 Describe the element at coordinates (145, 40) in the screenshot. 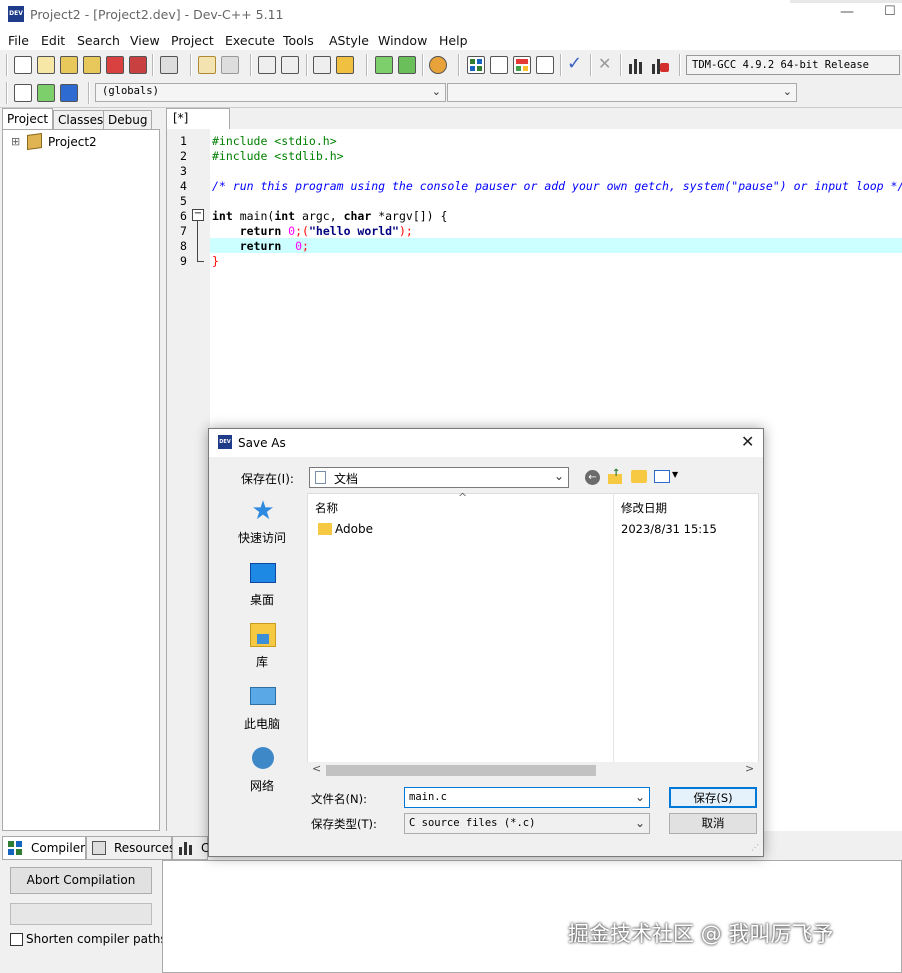

I see `menu-view: View` at that location.